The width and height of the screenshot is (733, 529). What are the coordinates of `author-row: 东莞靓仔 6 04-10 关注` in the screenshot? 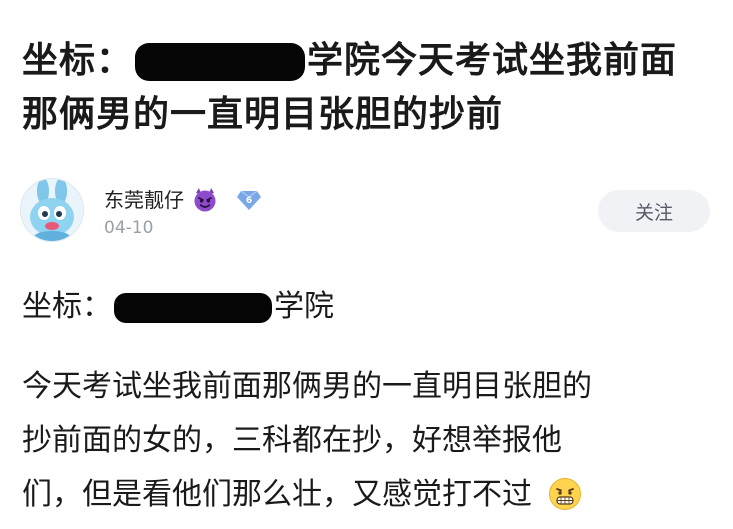 It's located at (370, 213).